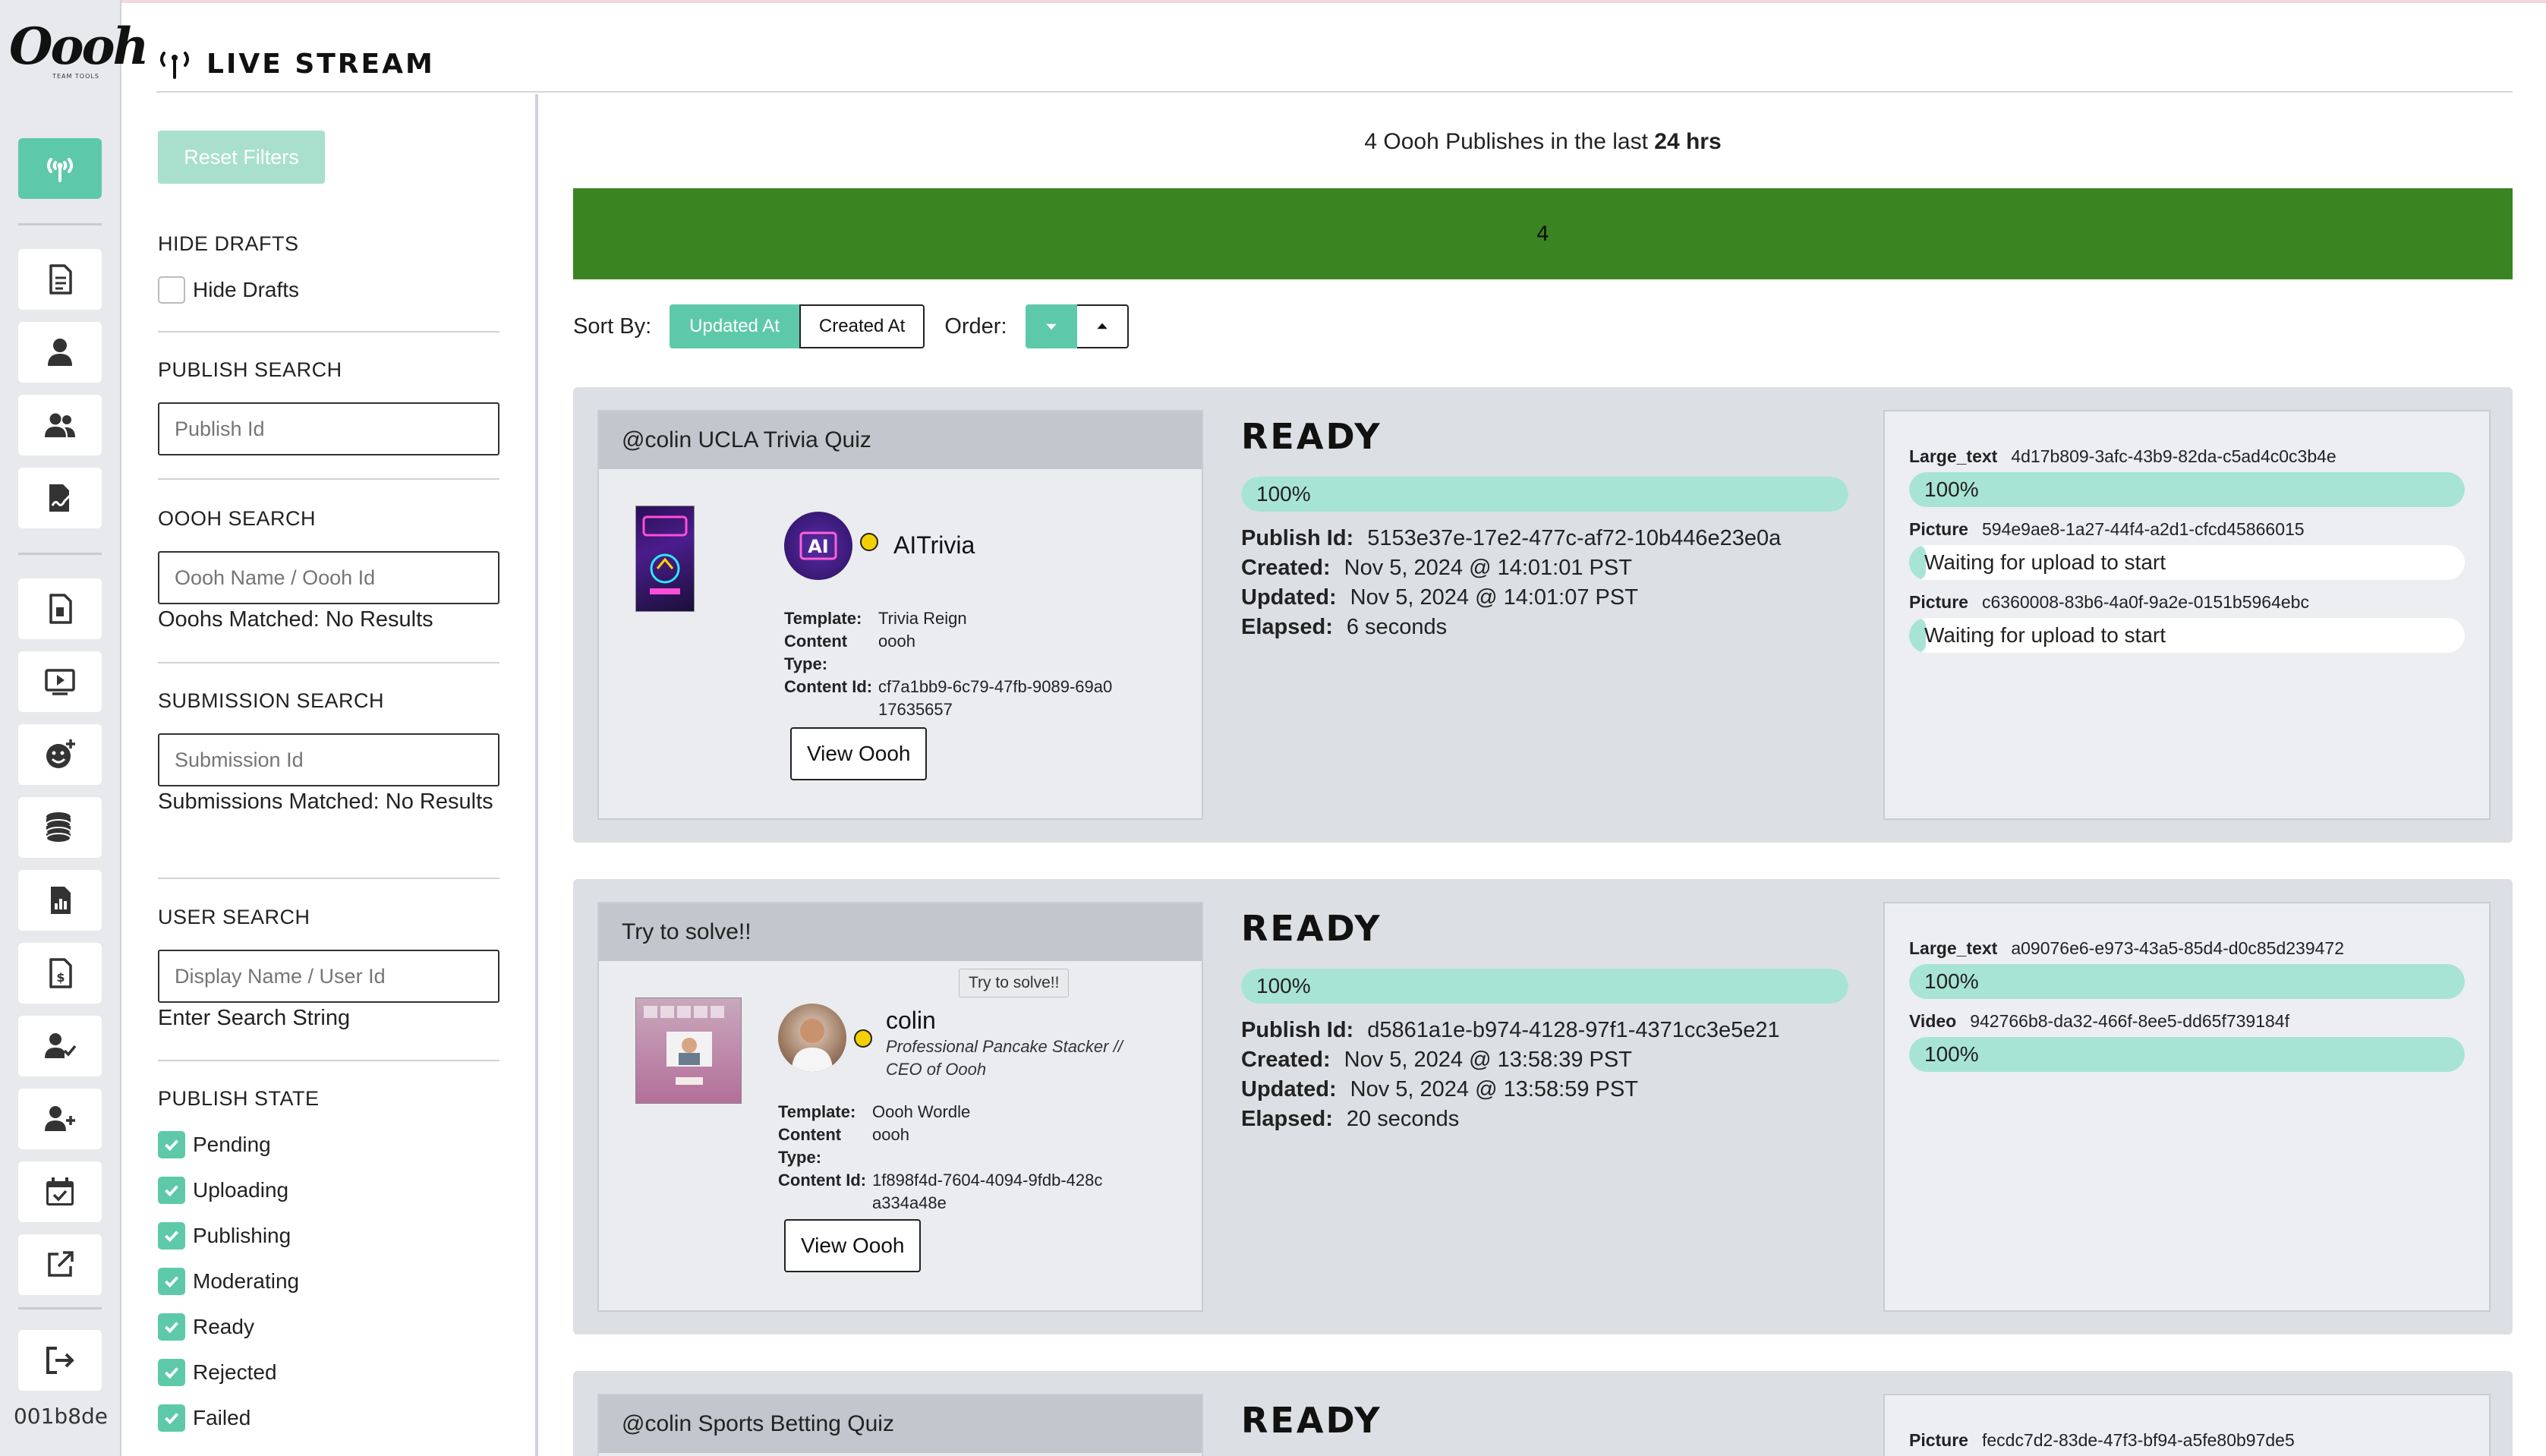 This screenshot has height=1456, width=2546. I want to click on nav-users, so click(60, 425).